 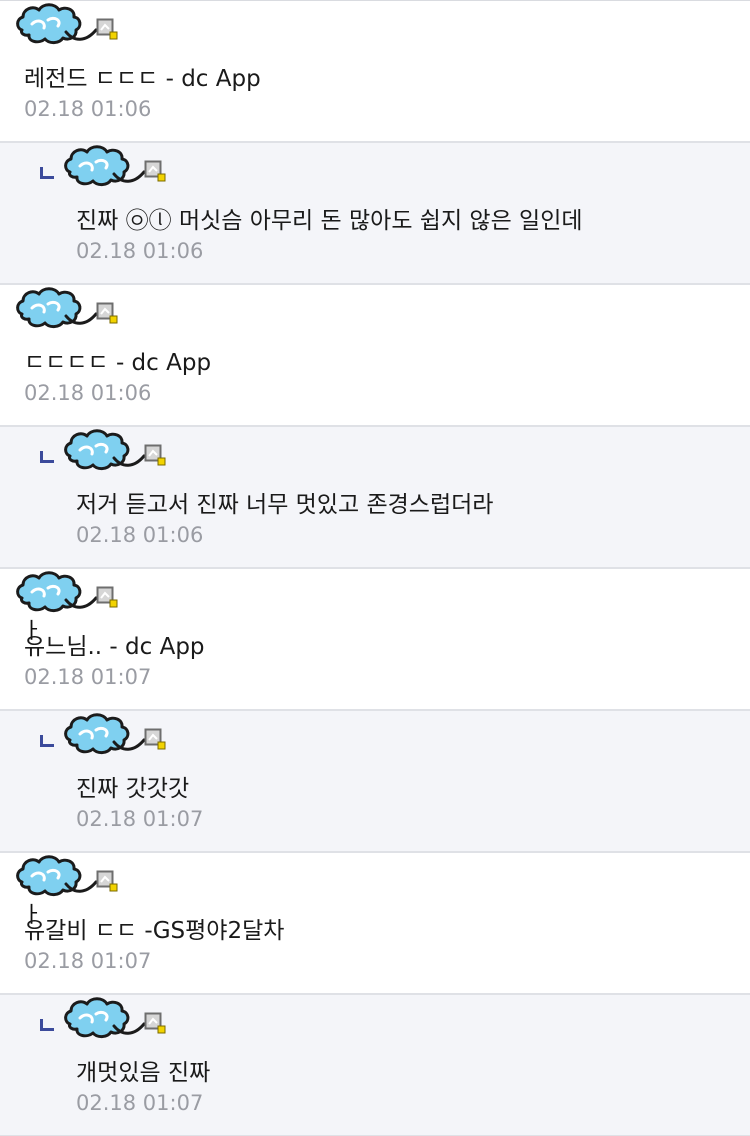 I want to click on reply-item: ㅣ 진짜 갓갓갓 02.18 01:07, so click(x=375, y=782).